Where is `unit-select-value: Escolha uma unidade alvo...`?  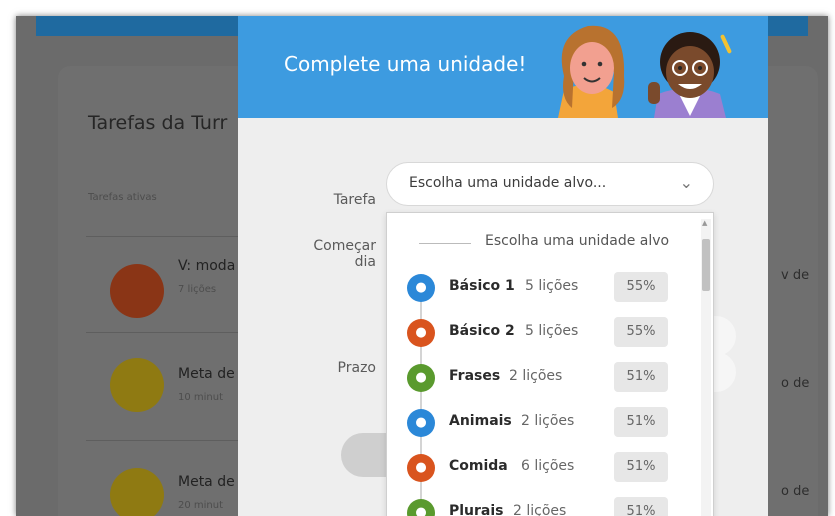
unit-select-value: Escolha uma unidade alvo... is located at coordinates (508, 183).